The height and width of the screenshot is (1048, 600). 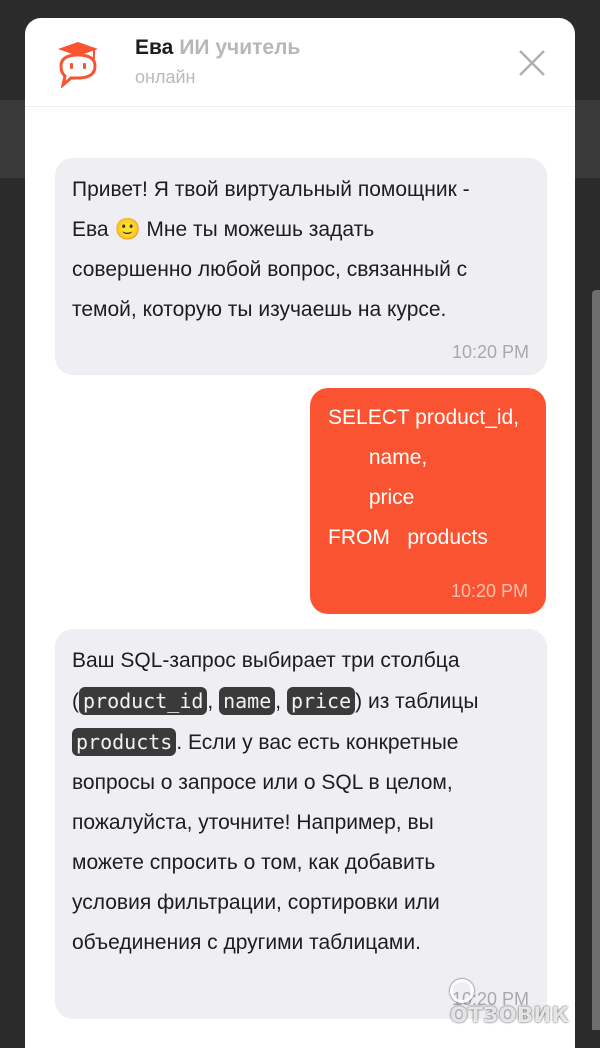 I want to click on message-line: условия фильтрации, сортировки или, so click(x=256, y=902).